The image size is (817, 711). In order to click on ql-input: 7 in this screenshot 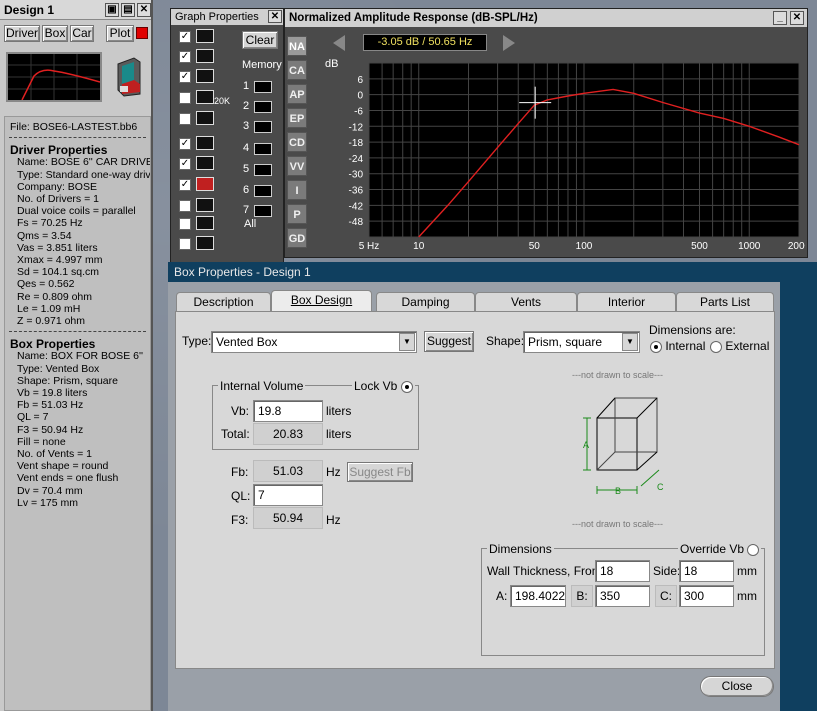, I will do `click(288, 495)`.